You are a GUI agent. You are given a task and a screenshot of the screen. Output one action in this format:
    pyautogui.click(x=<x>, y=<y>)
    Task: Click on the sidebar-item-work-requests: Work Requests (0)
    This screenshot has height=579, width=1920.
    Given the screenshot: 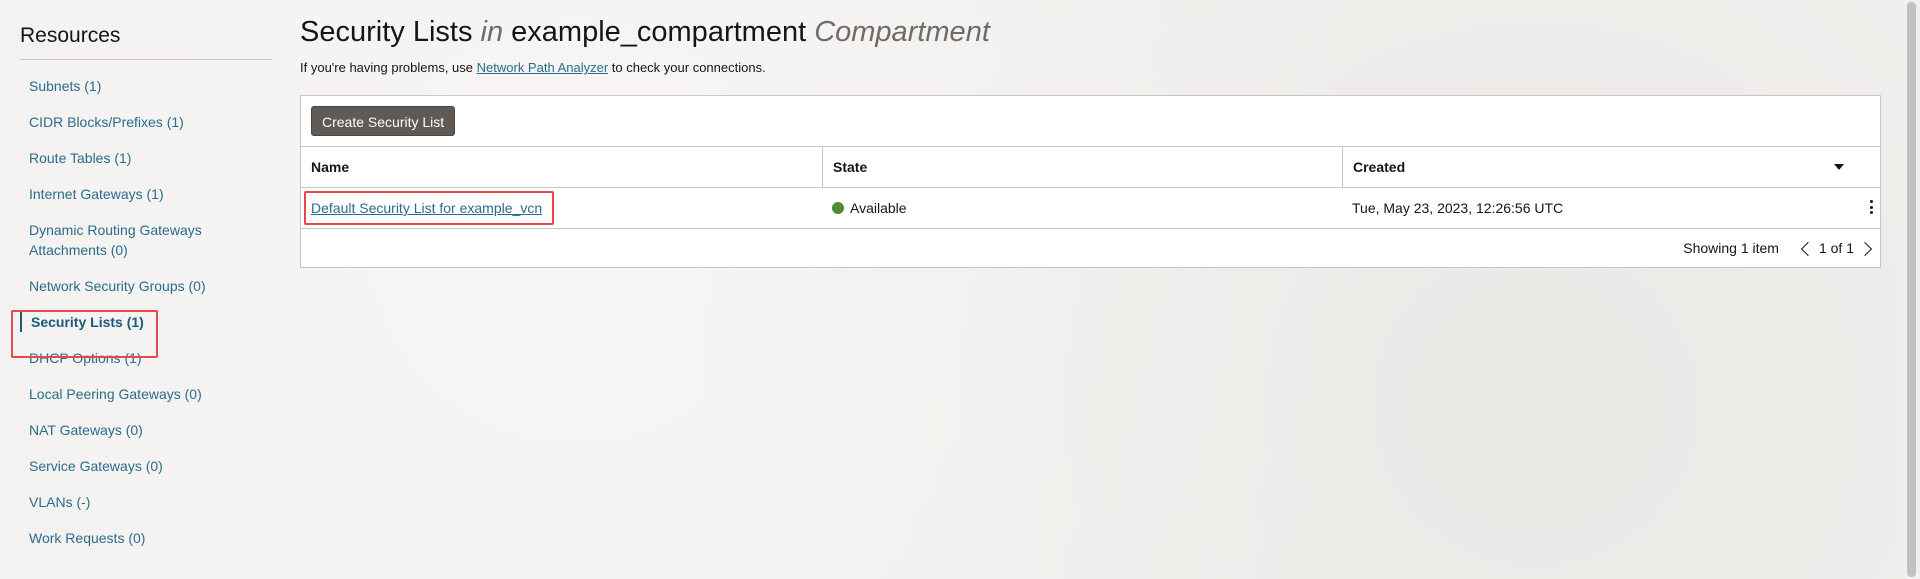 What is the action you would take?
    pyautogui.click(x=146, y=538)
    